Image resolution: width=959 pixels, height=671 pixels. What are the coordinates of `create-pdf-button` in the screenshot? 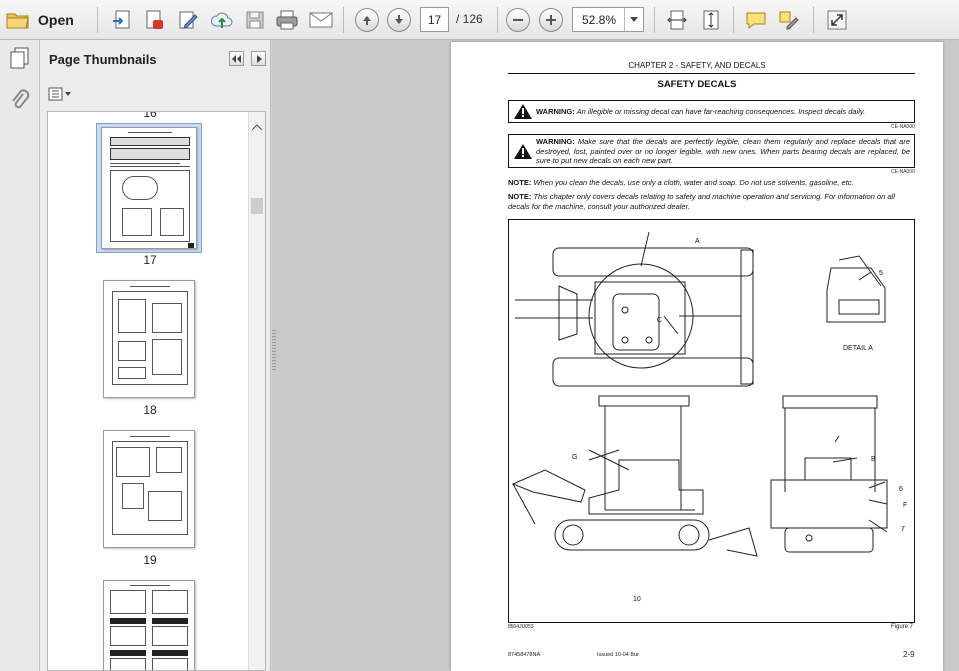 It's located at (154, 20).